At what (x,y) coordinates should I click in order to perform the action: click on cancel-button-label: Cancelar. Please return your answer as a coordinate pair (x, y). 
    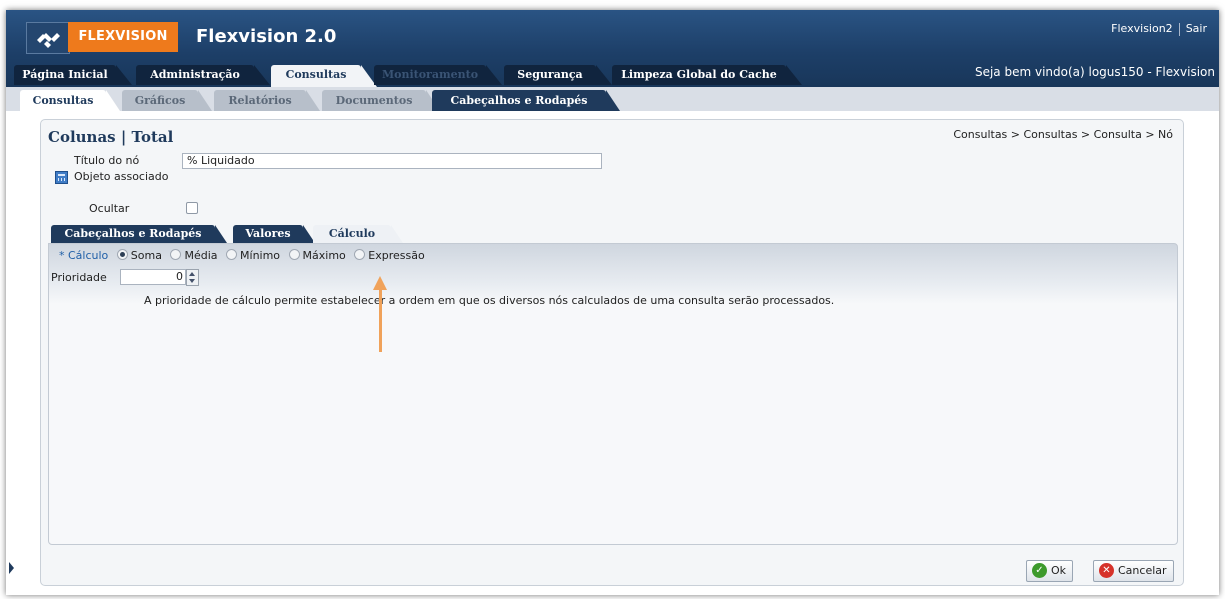
    Looking at the image, I should click on (1142, 570).